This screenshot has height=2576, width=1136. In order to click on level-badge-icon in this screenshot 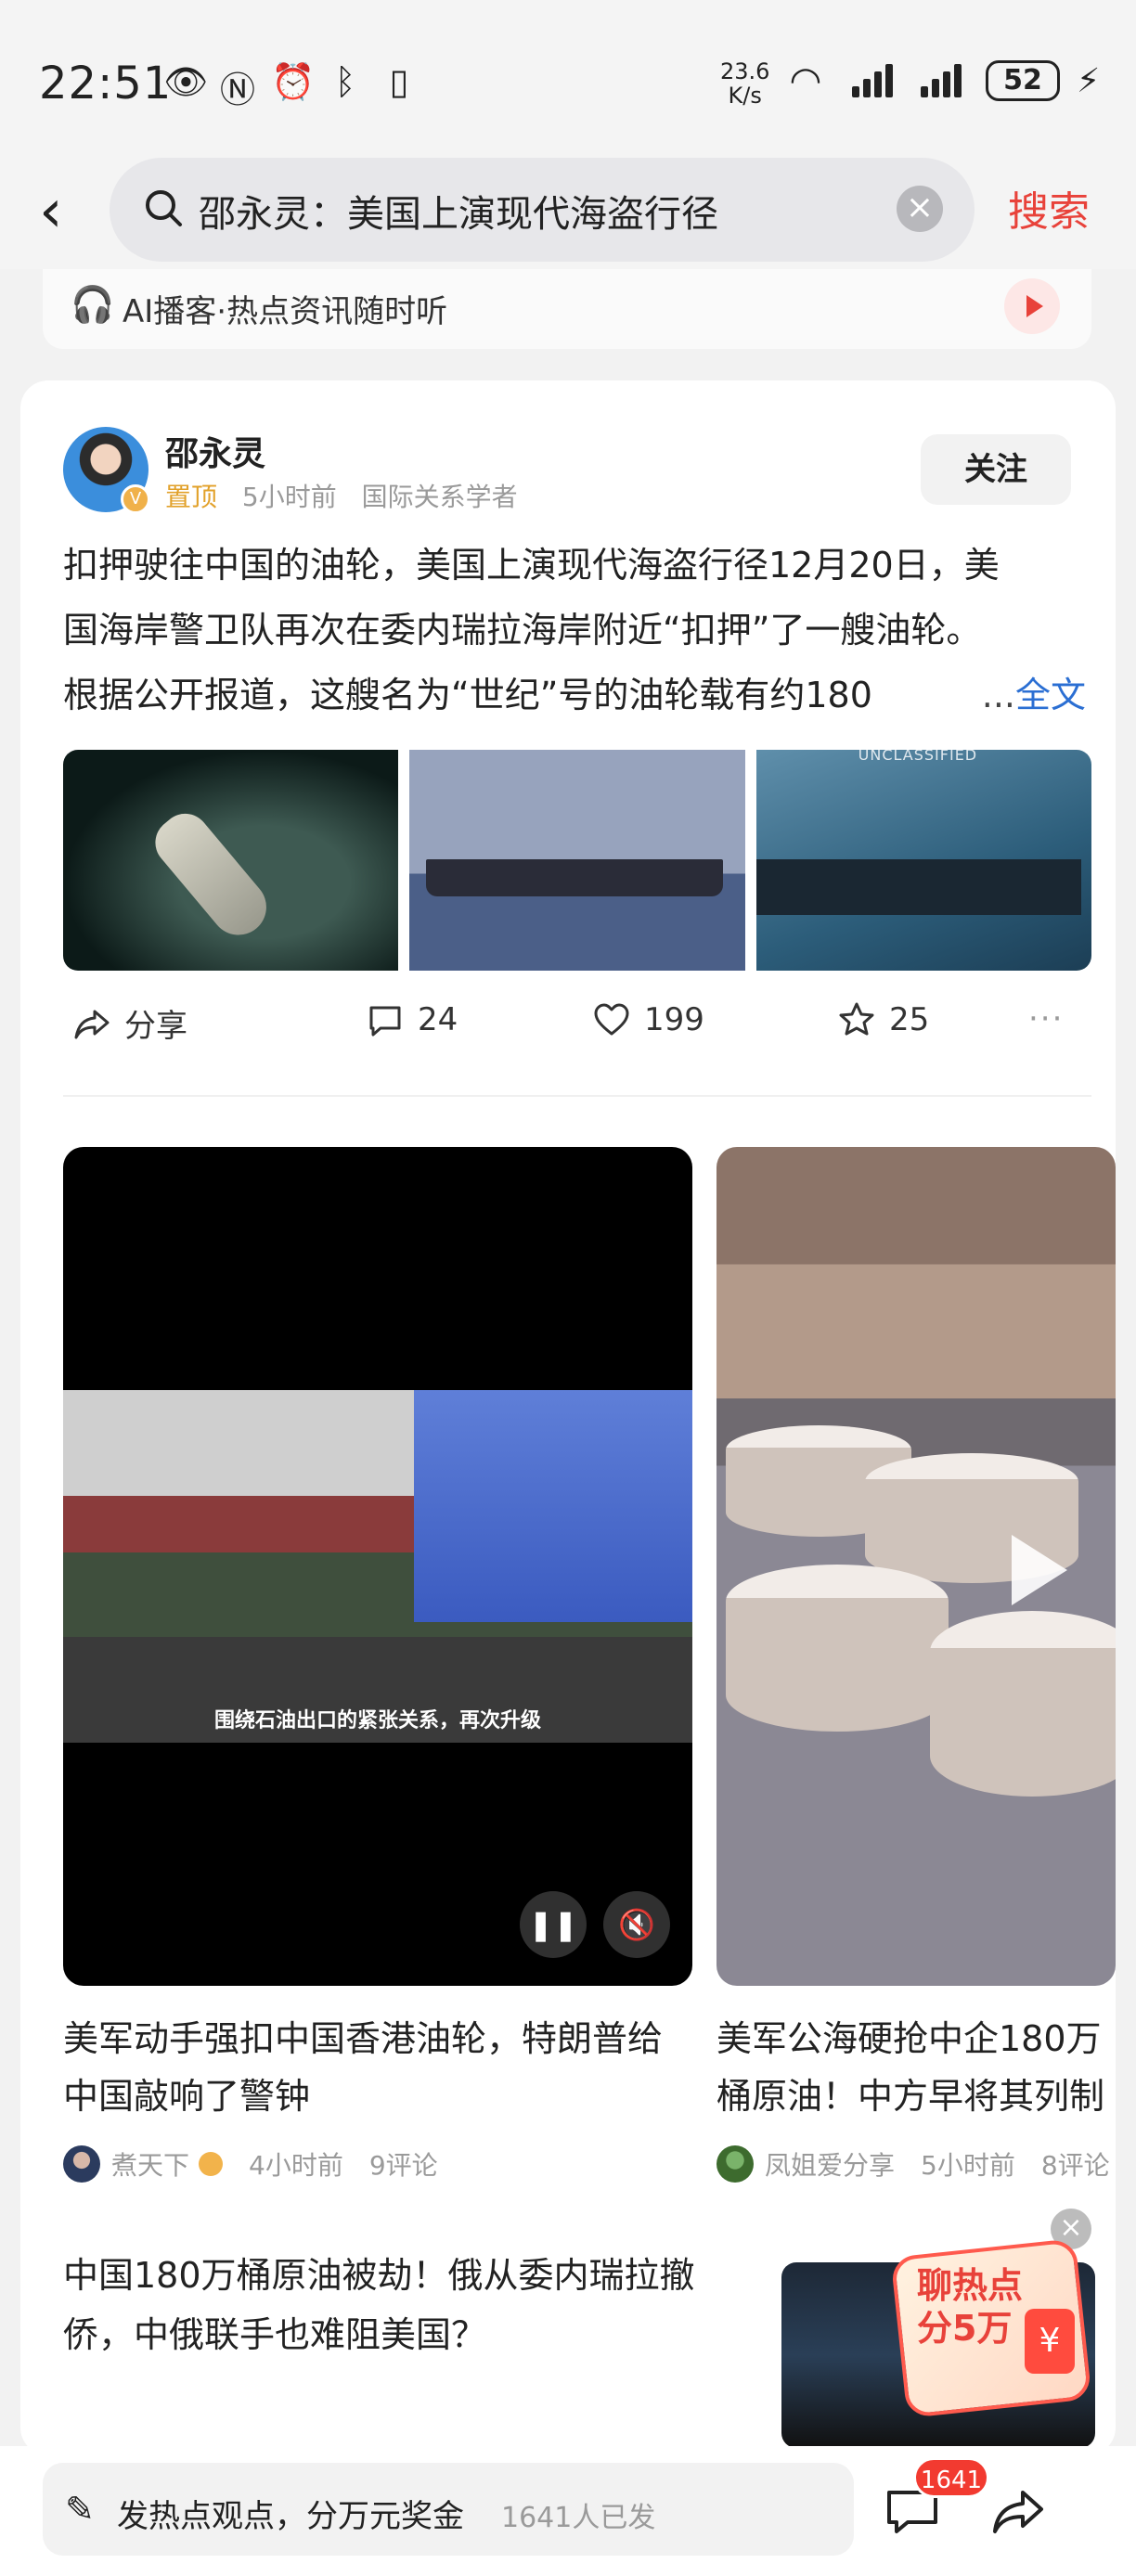, I will do `click(211, 2164)`.